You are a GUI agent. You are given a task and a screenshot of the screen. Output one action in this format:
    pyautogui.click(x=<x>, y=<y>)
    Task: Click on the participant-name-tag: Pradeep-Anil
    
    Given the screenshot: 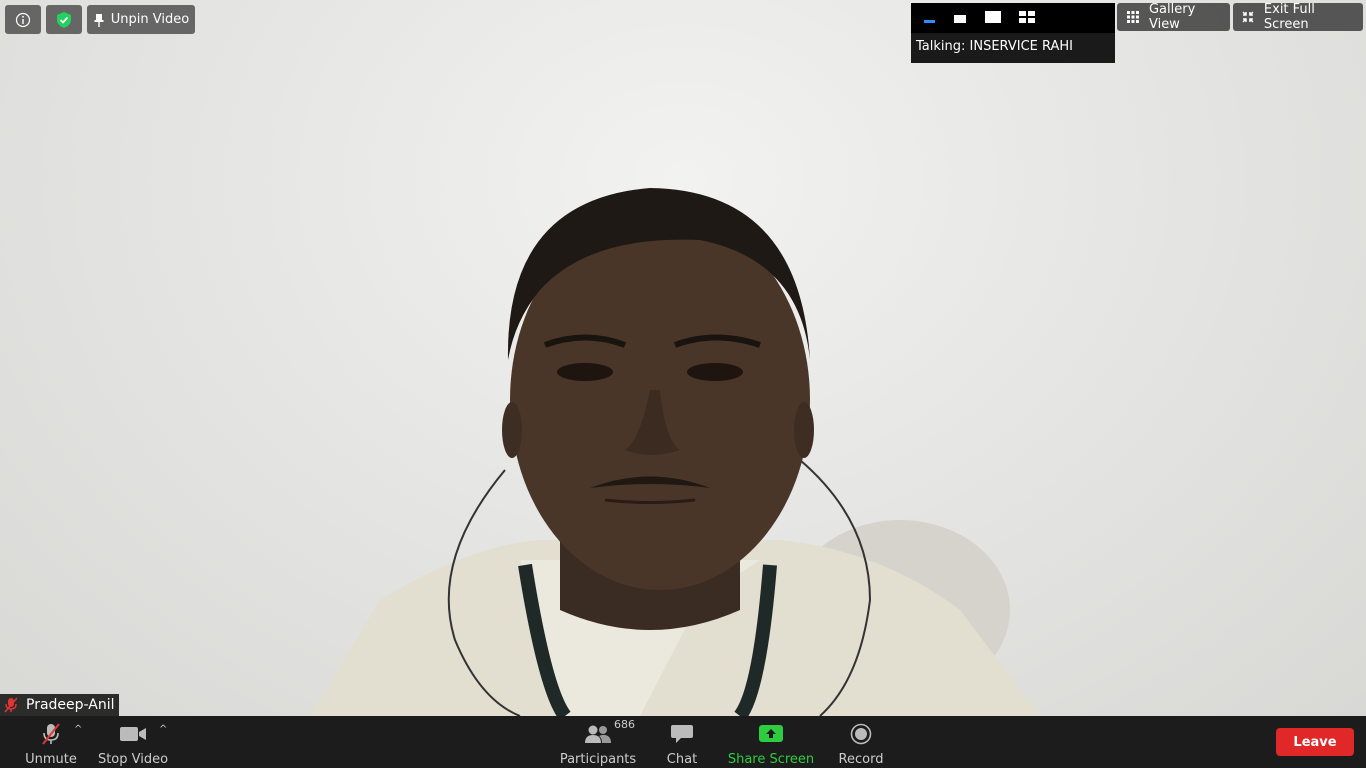 What is the action you would take?
    pyautogui.click(x=59, y=705)
    